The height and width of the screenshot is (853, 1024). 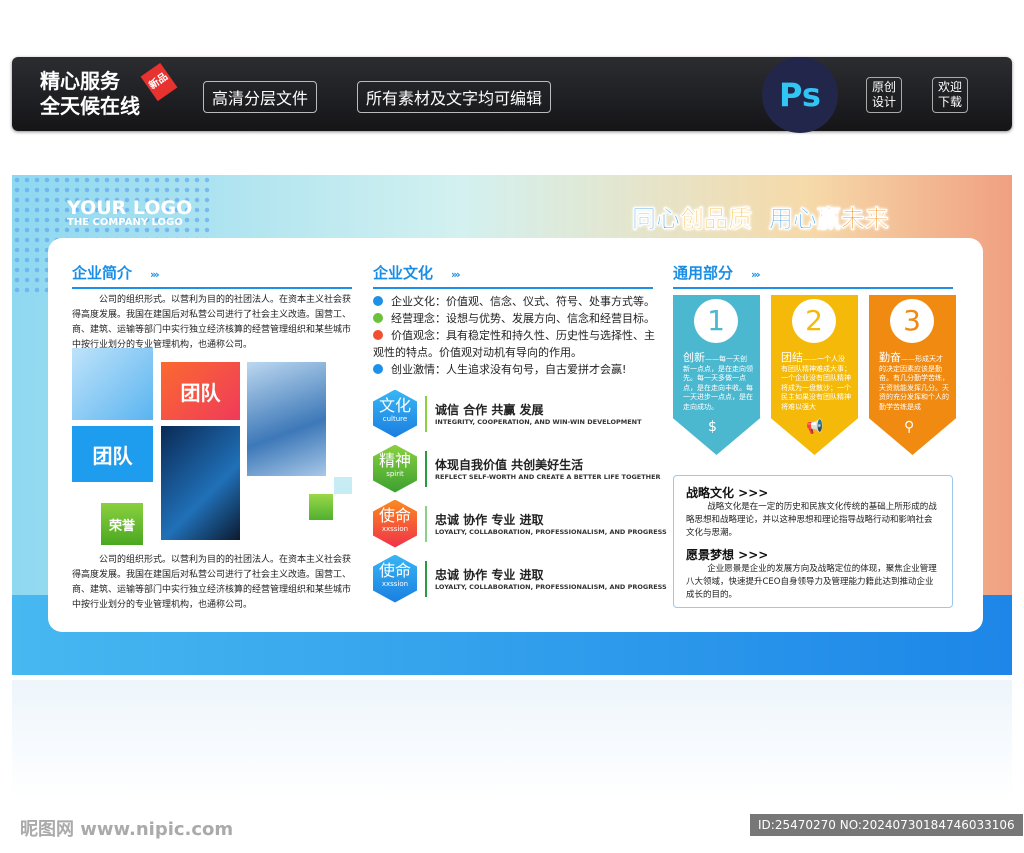 What do you see at coordinates (286, 419) in the screenshot?
I see `building-photo` at bounding box center [286, 419].